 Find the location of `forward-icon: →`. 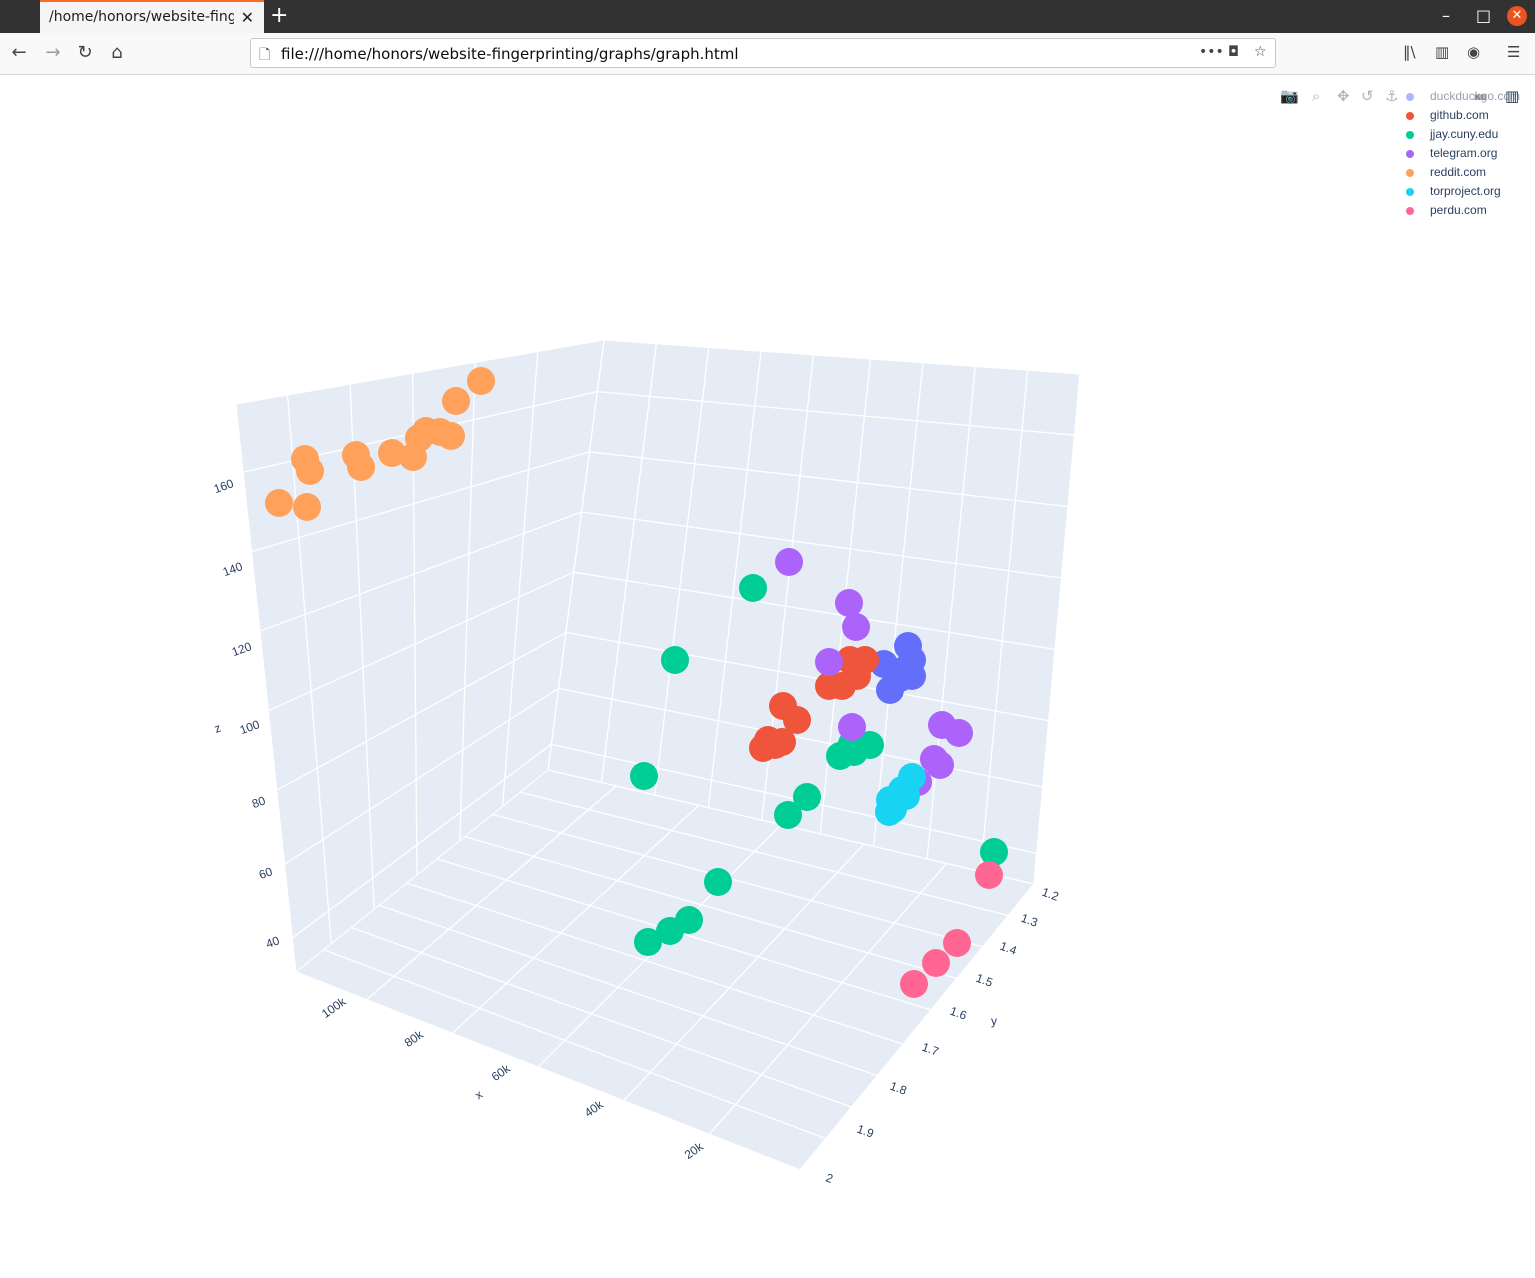

forward-icon: → is located at coordinates (53, 53).